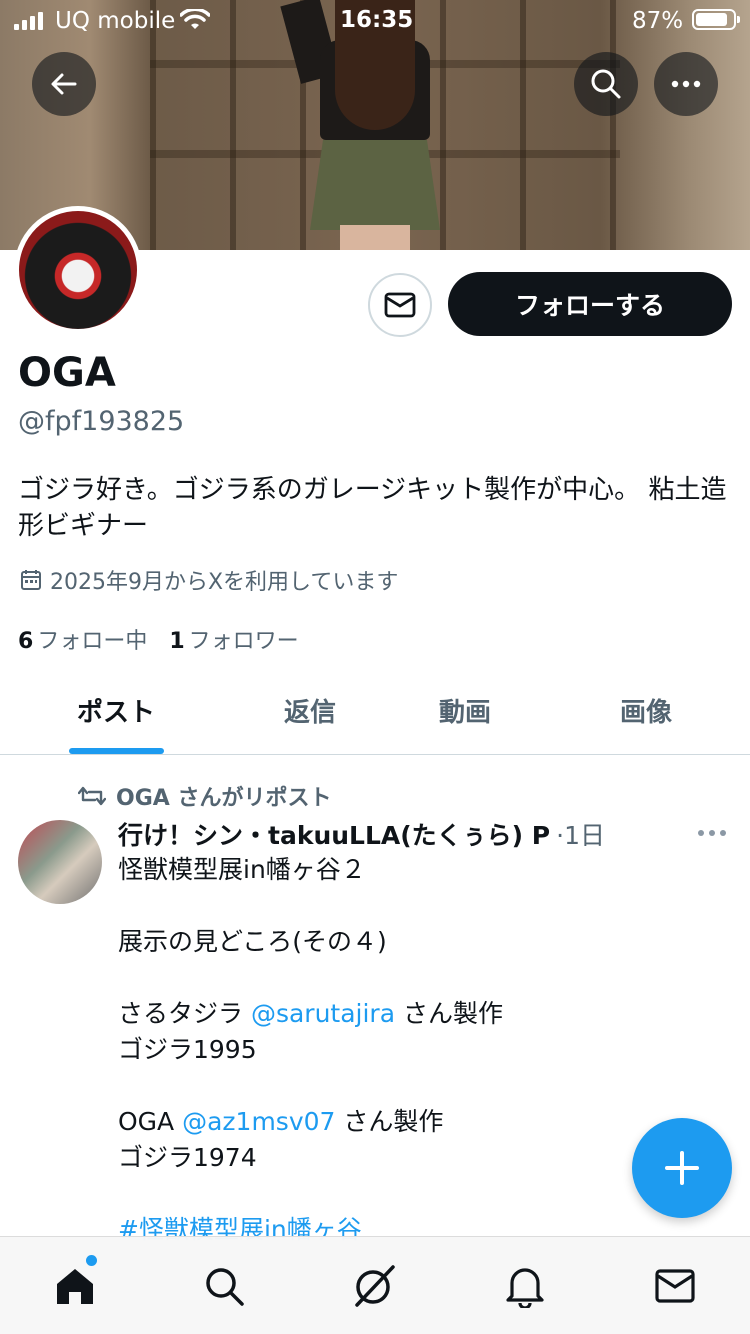 The height and width of the screenshot is (1334, 750). I want to click on tab-replies: 返信, so click(310, 710).